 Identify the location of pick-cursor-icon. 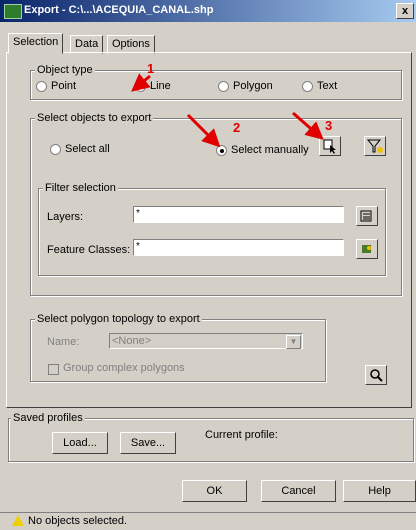
(329, 146).